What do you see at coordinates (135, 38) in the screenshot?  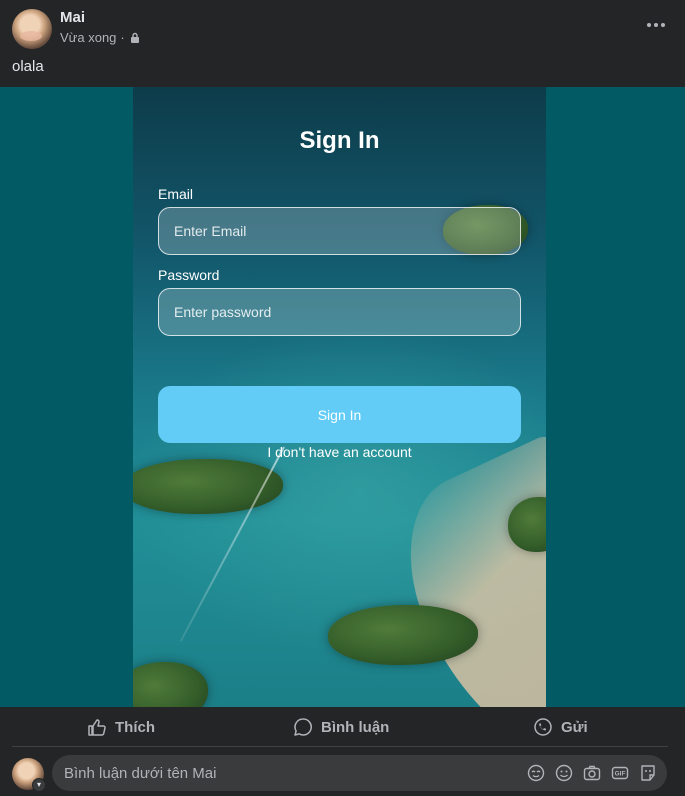 I see `lock-icon` at bounding box center [135, 38].